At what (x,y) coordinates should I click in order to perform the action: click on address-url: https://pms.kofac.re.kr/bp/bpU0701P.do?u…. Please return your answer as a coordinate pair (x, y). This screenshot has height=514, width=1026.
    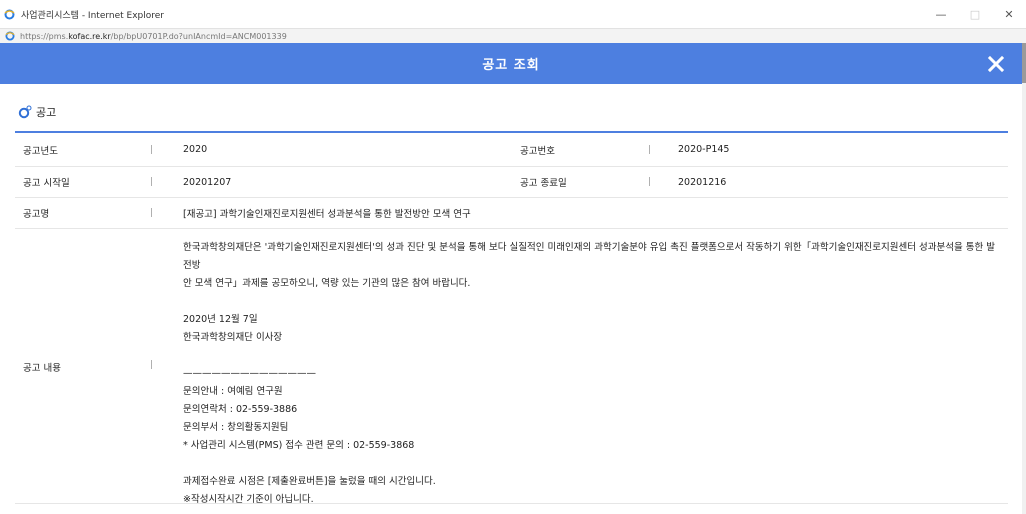
    Looking at the image, I should click on (153, 36).